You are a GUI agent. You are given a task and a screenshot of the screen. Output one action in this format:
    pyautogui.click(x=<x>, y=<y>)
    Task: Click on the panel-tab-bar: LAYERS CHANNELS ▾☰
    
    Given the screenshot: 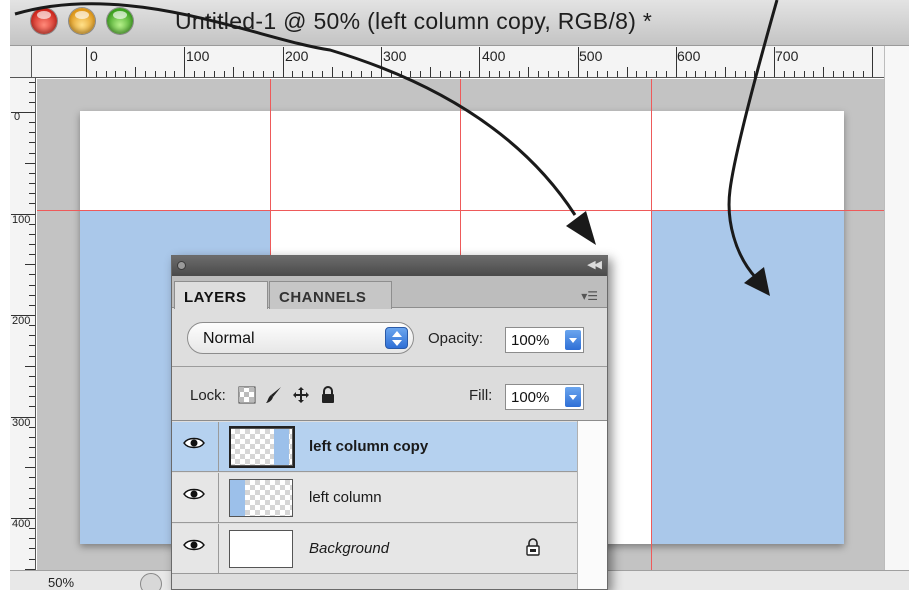 What is the action you would take?
    pyautogui.click(x=389, y=292)
    